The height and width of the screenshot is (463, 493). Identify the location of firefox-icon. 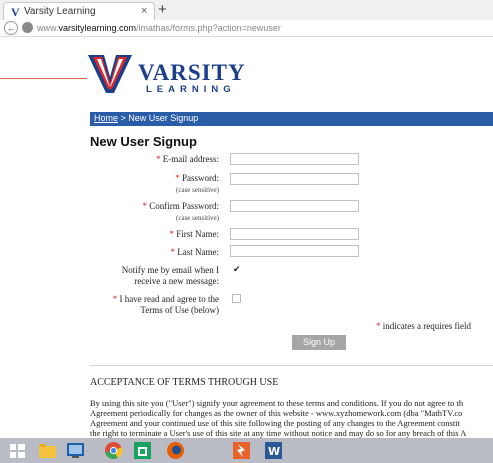
(175, 450).